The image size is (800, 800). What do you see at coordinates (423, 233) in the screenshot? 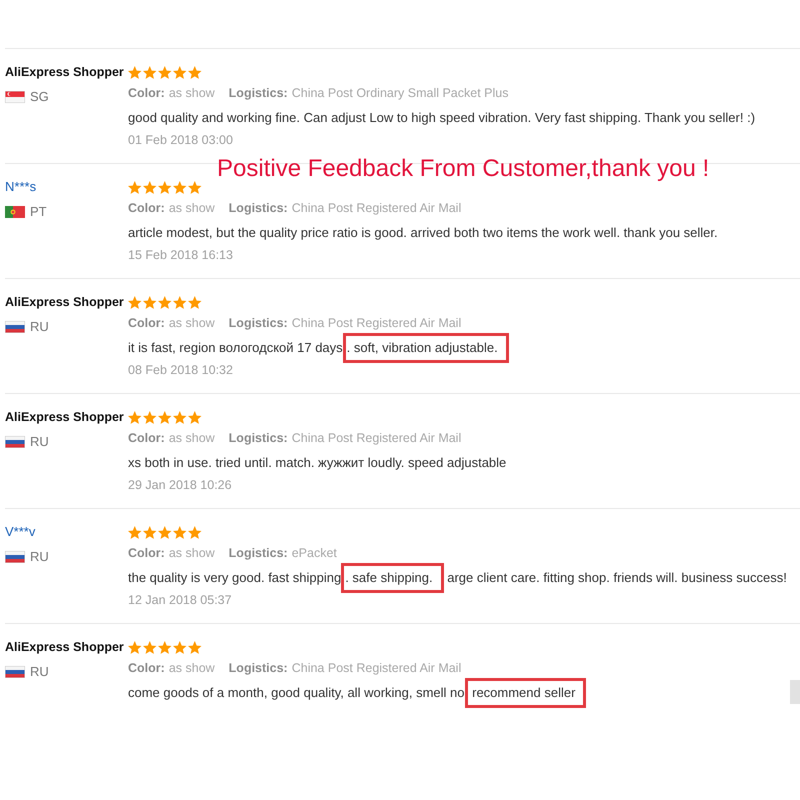
I see `review-text: article modest, but the quality price ratio is good. arrived both two items the work well. thank you seller.` at bounding box center [423, 233].